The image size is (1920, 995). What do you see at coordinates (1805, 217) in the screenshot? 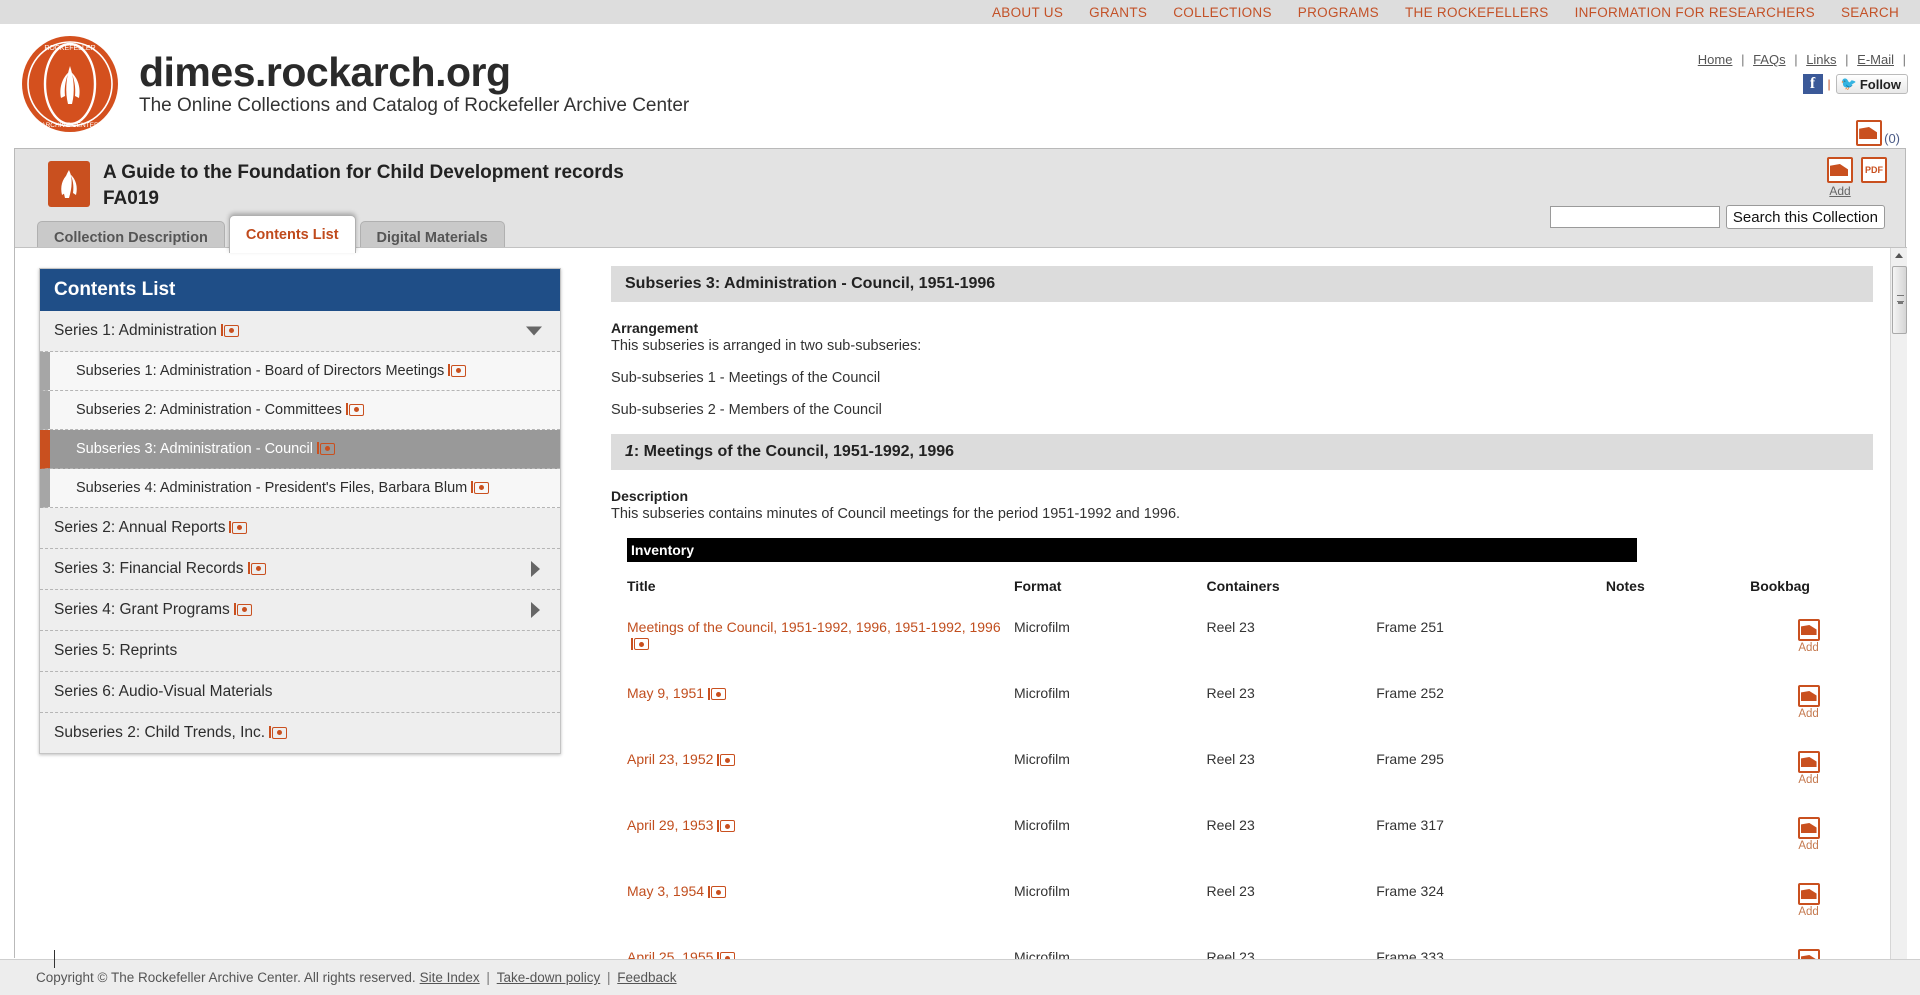
I see `search-collection-button: Search this Collection` at bounding box center [1805, 217].